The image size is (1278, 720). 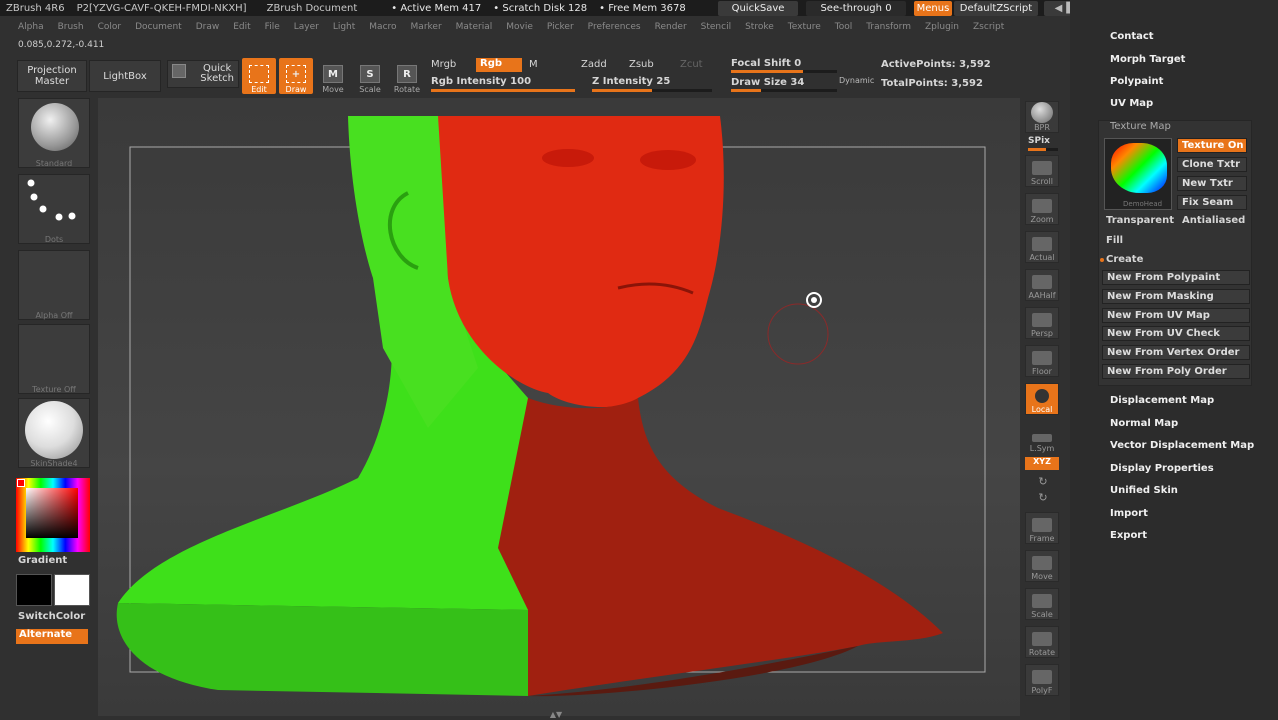 What do you see at coordinates (1182, 445) in the screenshot?
I see `vector-displacement-map-item: Vector Displacement Map` at bounding box center [1182, 445].